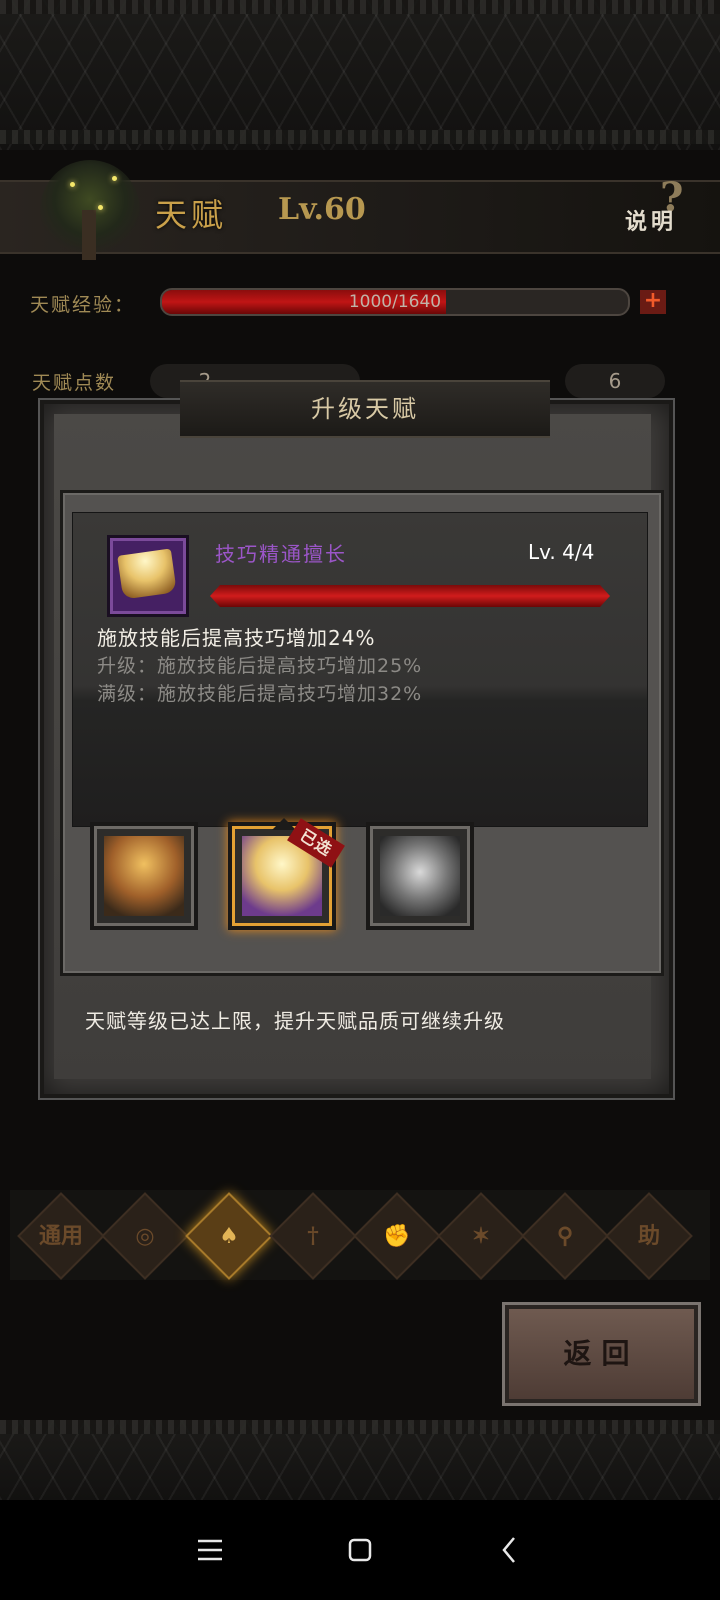  Describe the element at coordinates (481, 1236) in the screenshot. I see `claw-icon: ✶` at that location.